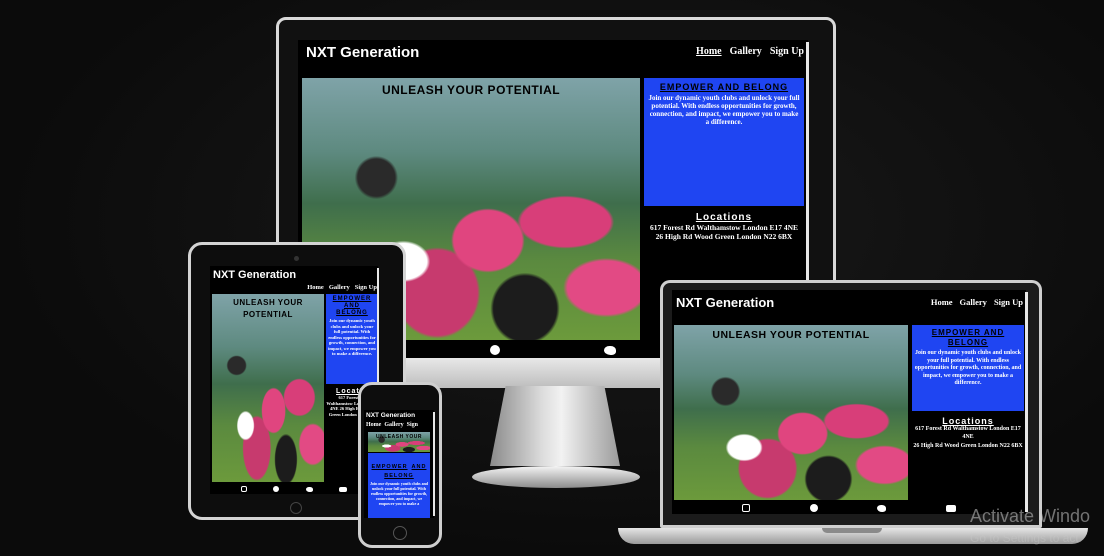  Describe the element at coordinates (399, 421) in the screenshot. I see `navbar: NXT Generation Home Gallery Sign` at that location.